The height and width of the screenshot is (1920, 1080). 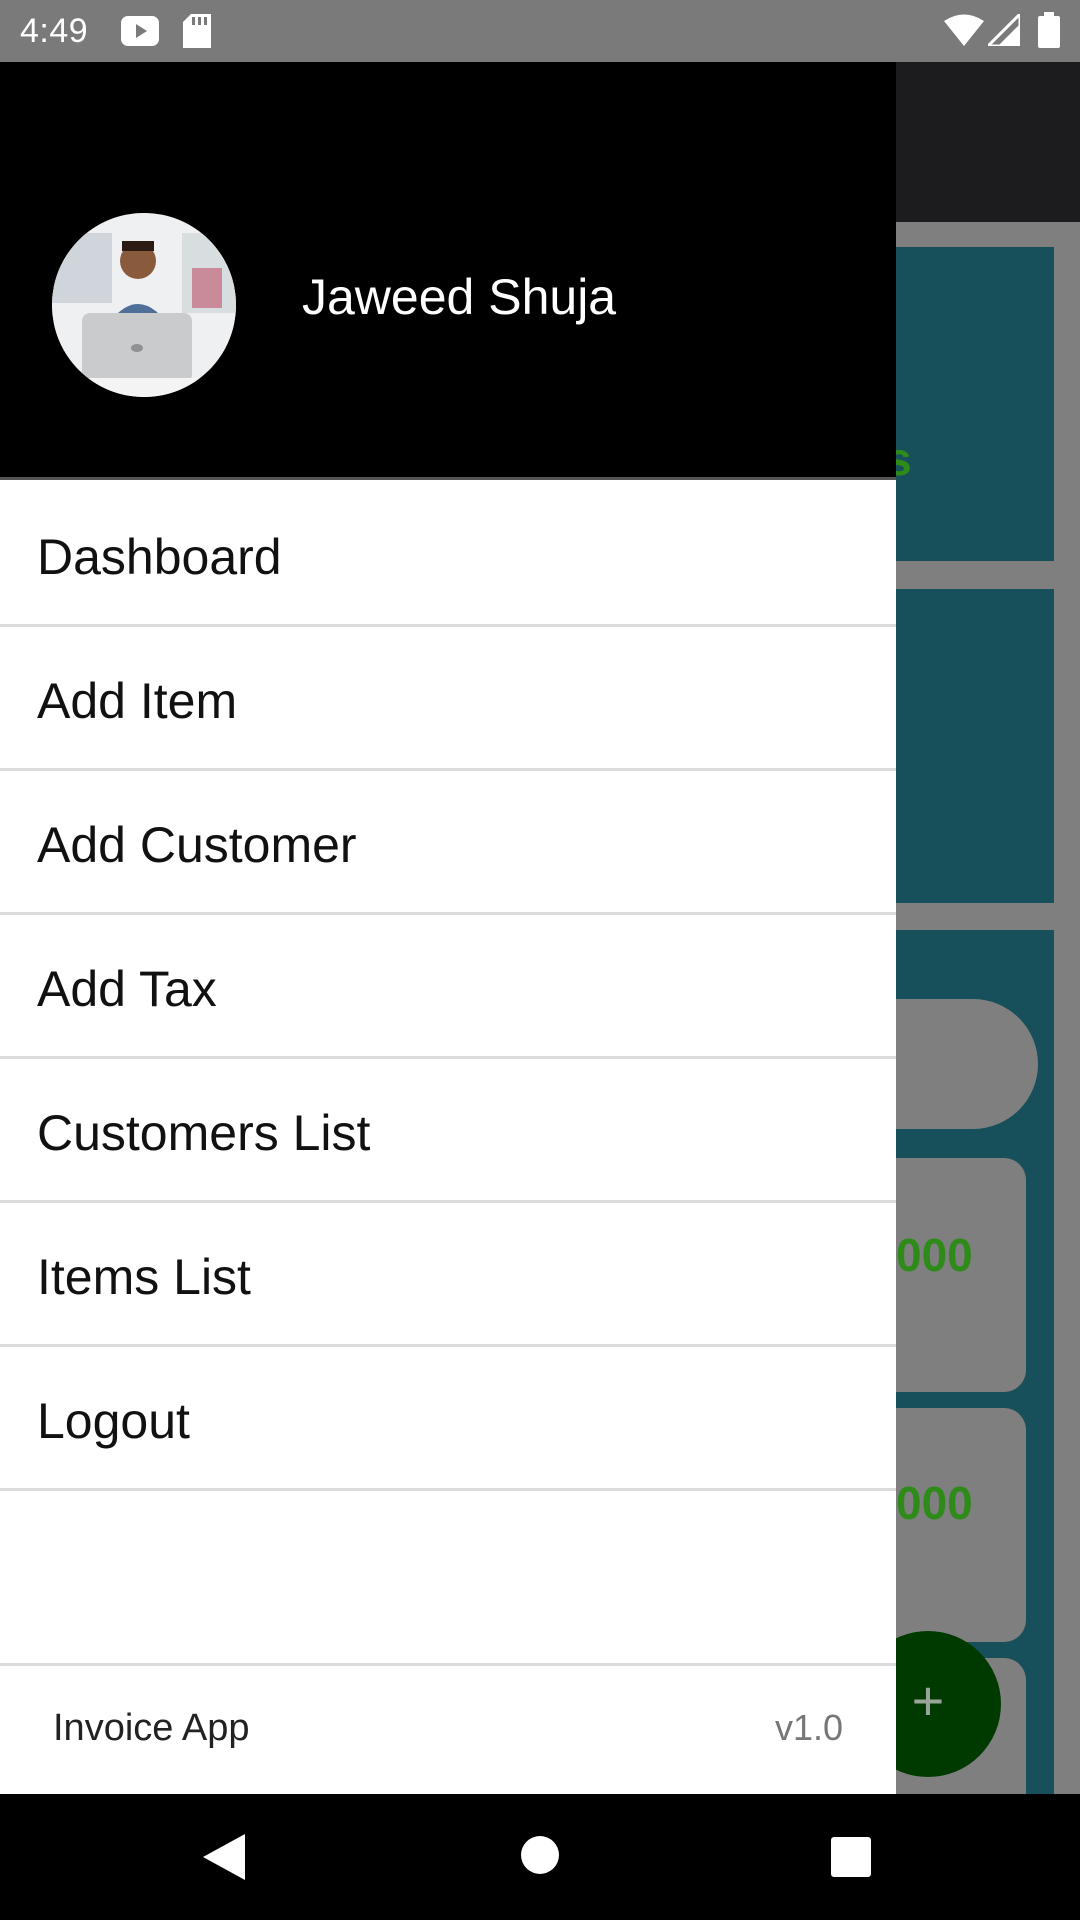 I want to click on app-name: Invoice App, so click(x=151, y=1728).